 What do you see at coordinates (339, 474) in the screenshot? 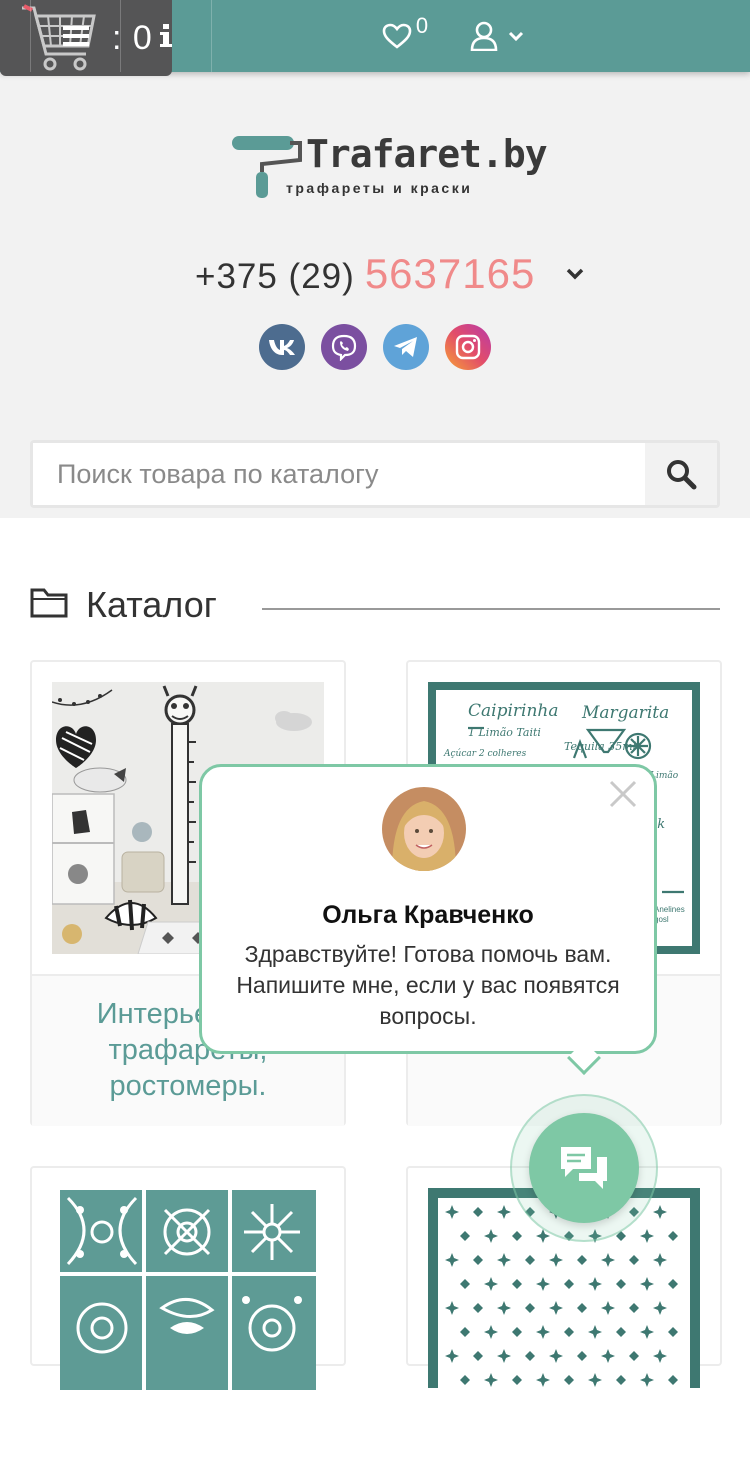
I see `search-input` at bounding box center [339, 474].